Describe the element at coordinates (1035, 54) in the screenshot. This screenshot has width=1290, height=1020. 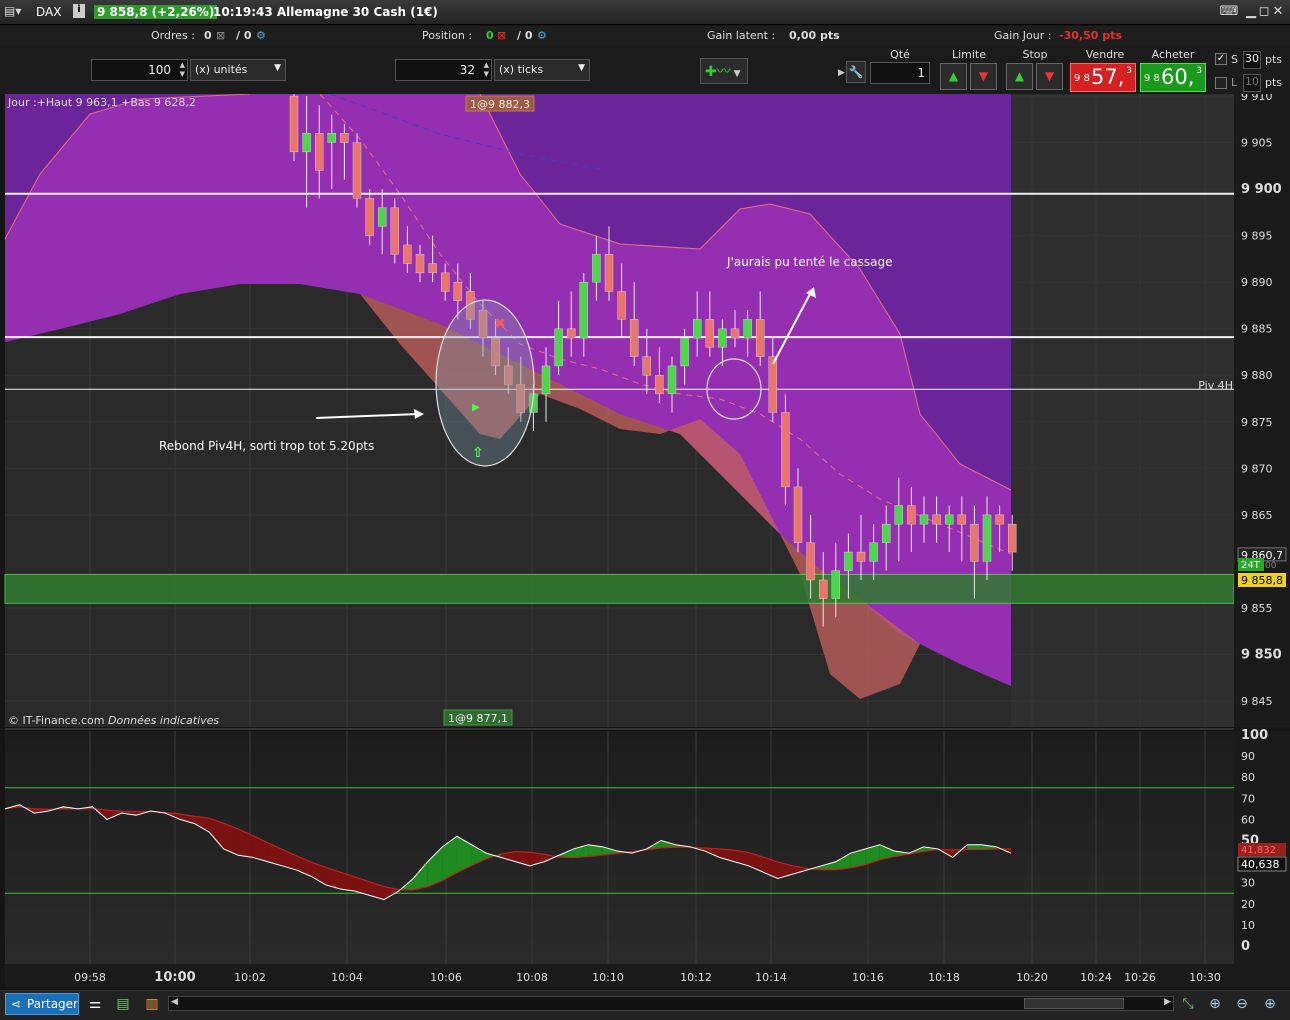
I see `stop-header: Stop` at that location.